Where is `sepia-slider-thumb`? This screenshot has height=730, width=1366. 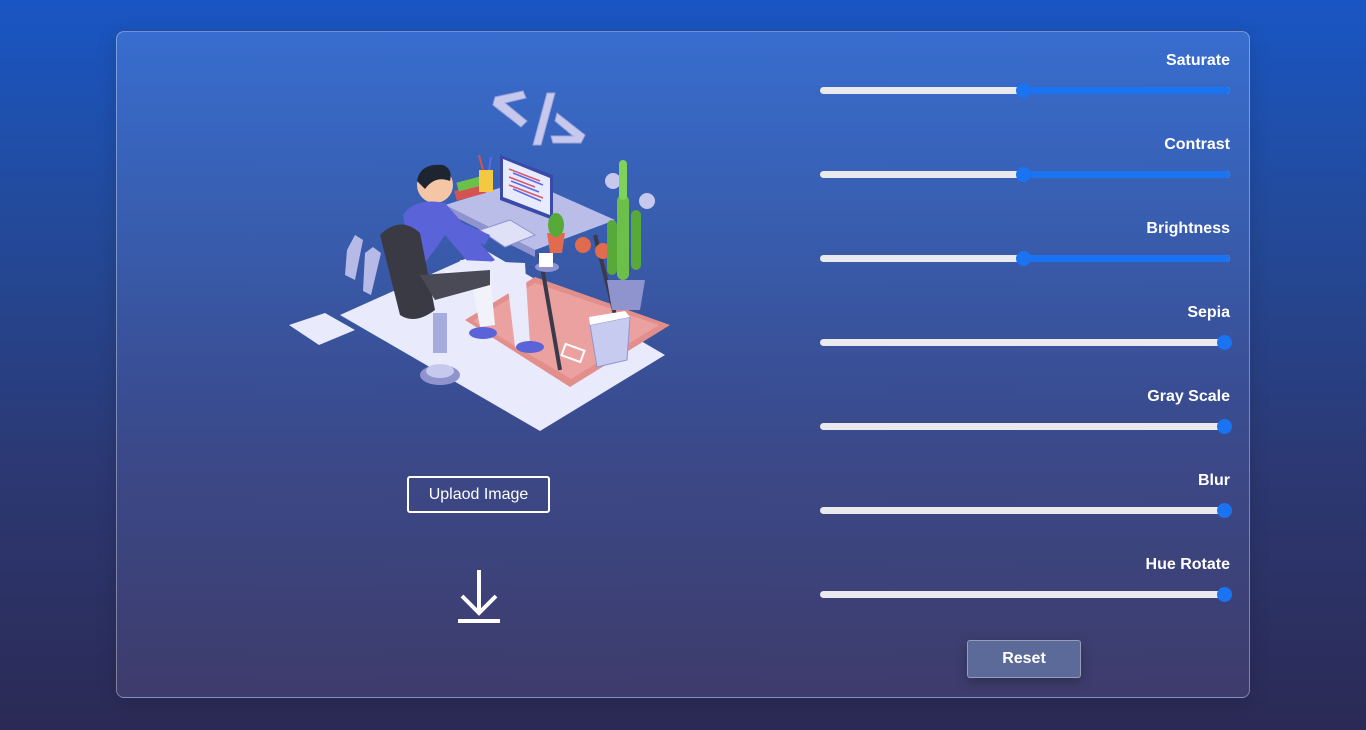
sepia-slider-thumb is located at coordinates (1224, 342).